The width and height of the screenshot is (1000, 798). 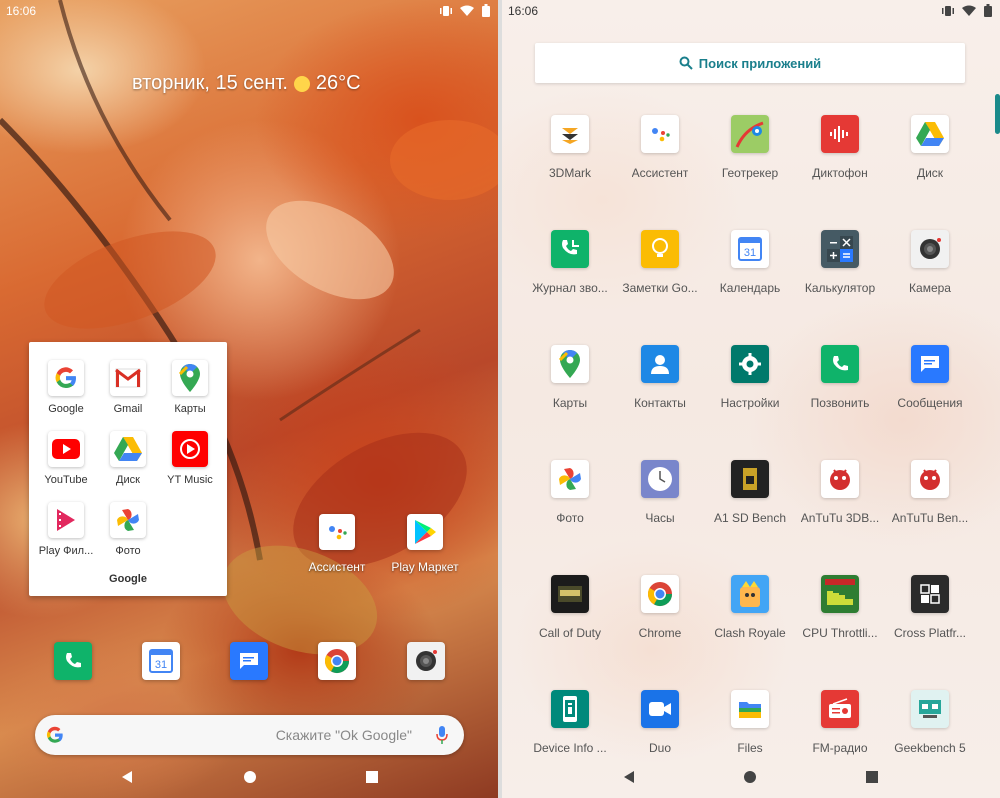 I want to click on chrome-icon, so click(x=337, y=661).